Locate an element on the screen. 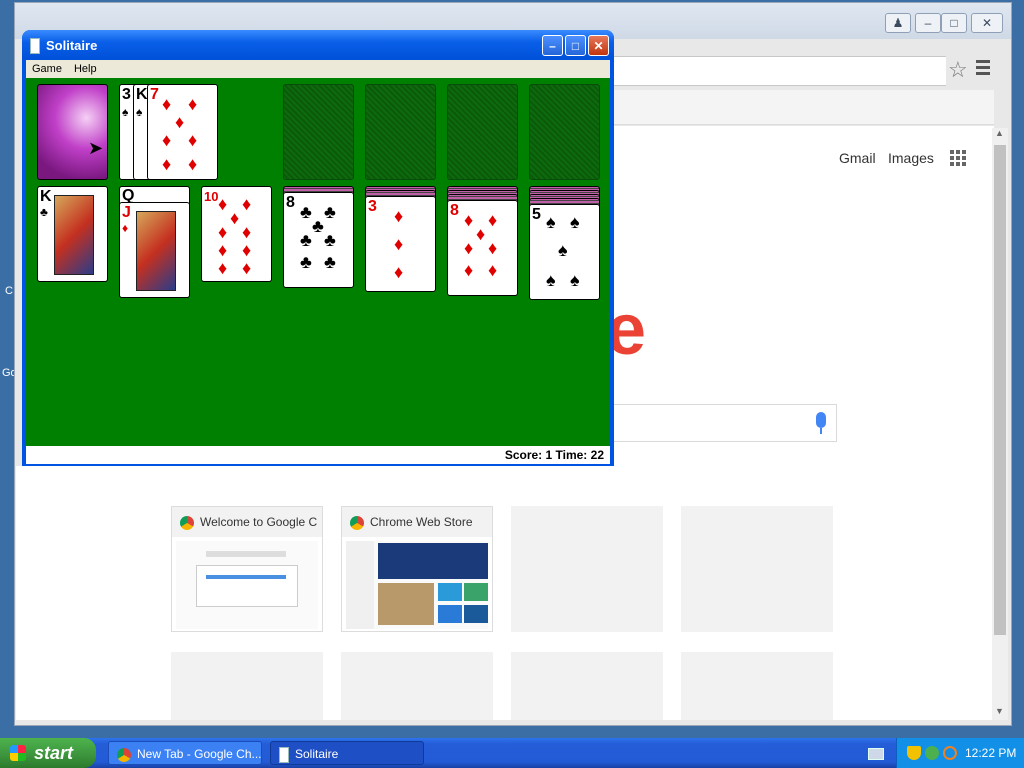  most-visited-tile: Welcome to Google C is located at coordinates (247, 569).